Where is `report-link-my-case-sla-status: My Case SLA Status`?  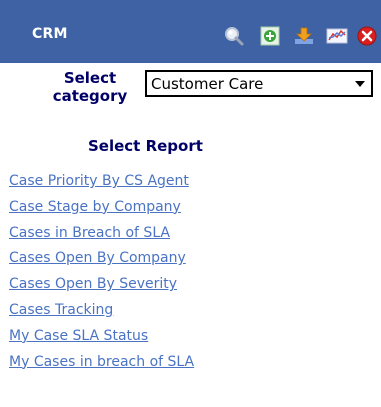
report-link-my-case-sla-status: My Case SLA Status is located at coordinates (78, 336).